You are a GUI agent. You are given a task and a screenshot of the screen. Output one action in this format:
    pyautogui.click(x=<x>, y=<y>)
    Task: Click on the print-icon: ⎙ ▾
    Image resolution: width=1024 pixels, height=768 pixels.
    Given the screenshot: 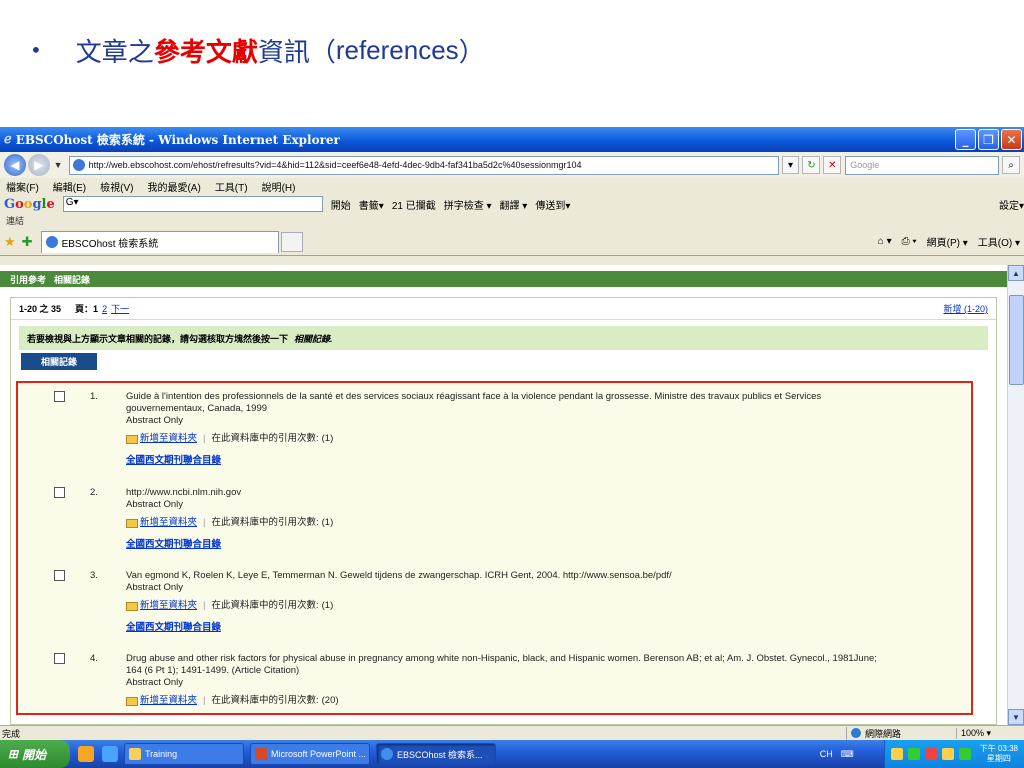 What is the action you would take?
    pyautogui.click(x=909, y=241)
    